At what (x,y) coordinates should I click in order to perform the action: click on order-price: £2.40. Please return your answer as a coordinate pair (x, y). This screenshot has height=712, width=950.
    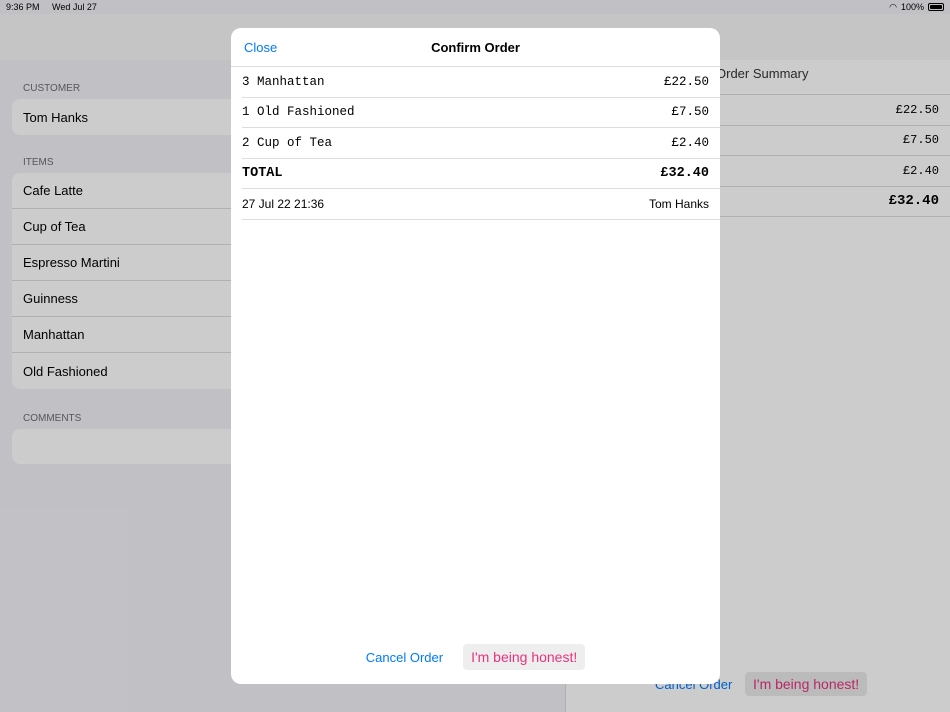
    Looking at the image, I should click on (690, 142).